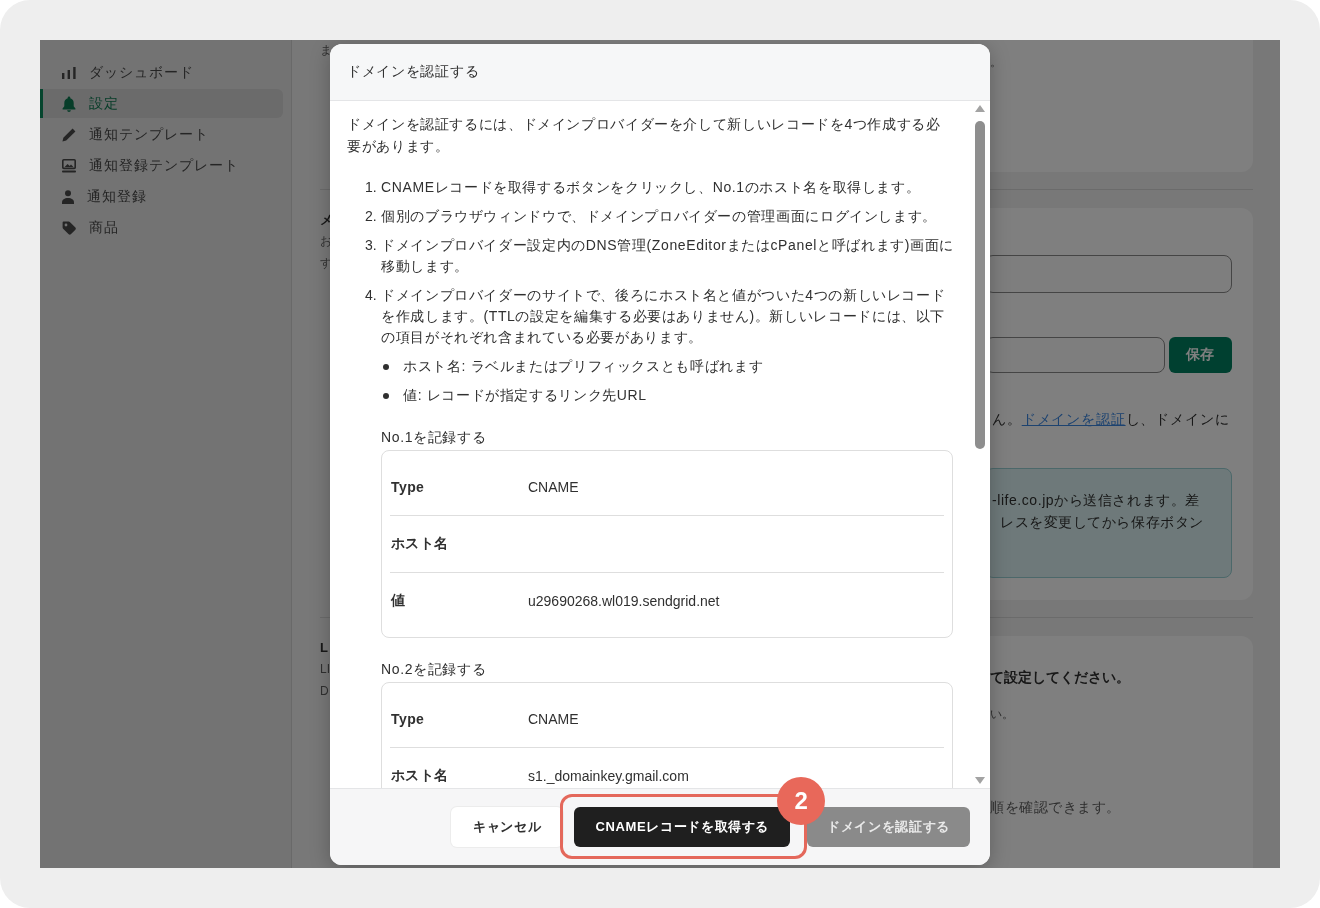 Image resolution: width=1320 pixels, height=908 pixels. I want to click on bullet-text: ホスト名: ラベルまたはプリフィックスとも呼ばれます, so click(583, 366).